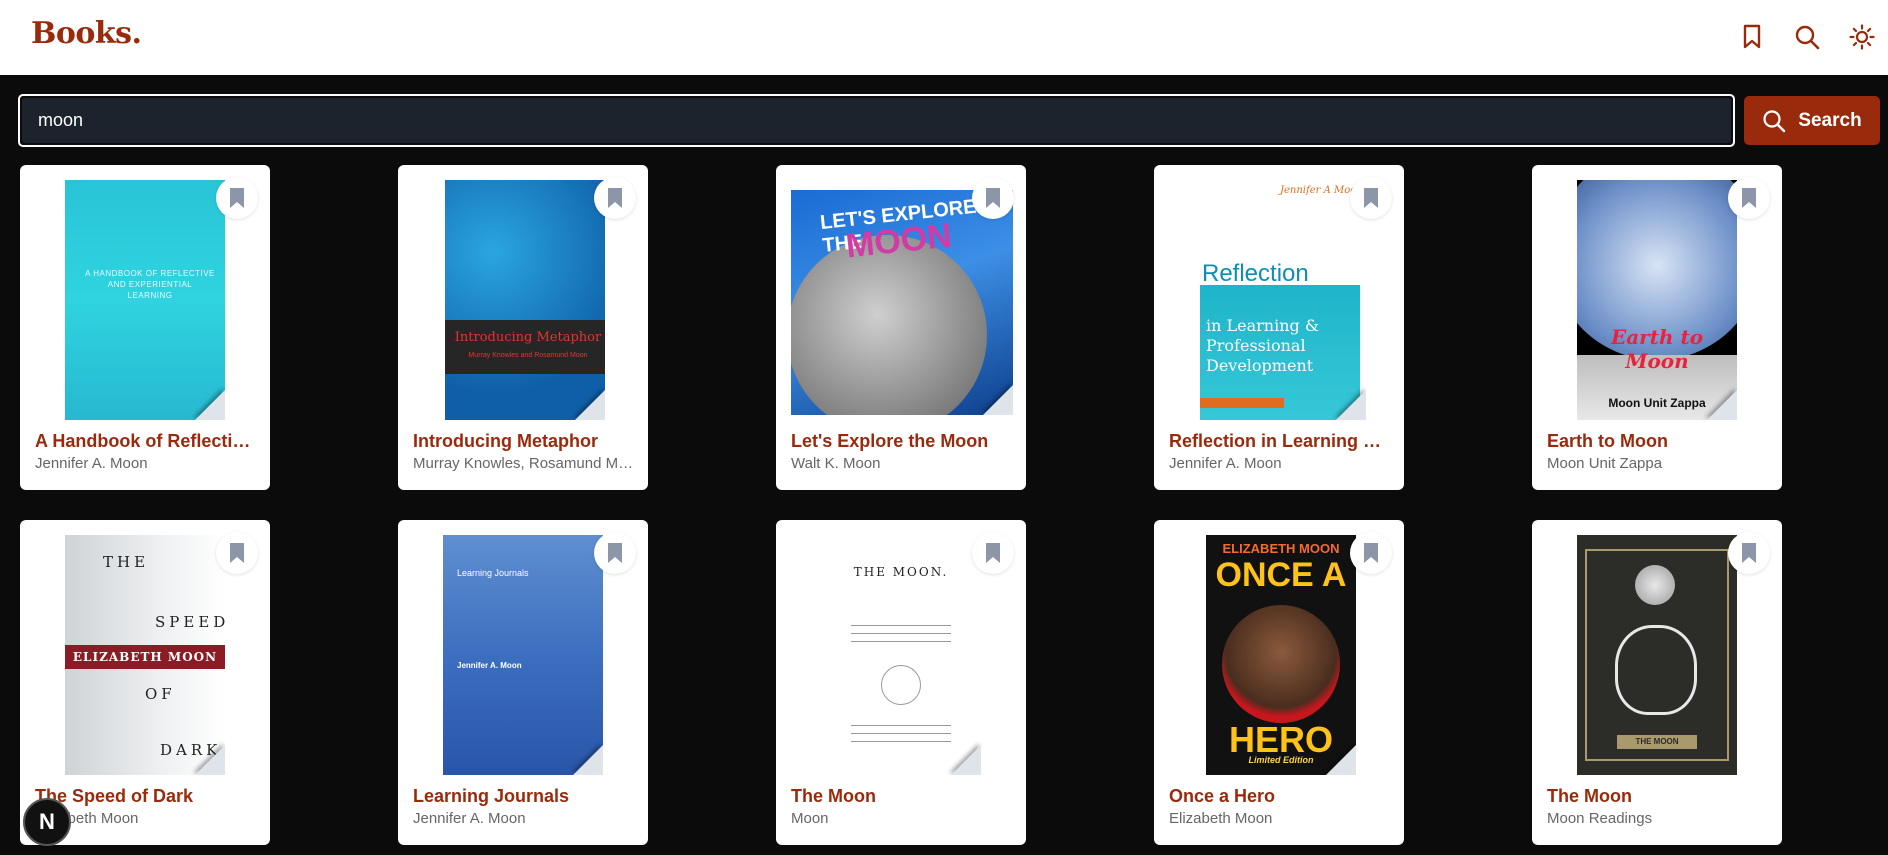 This screenshot has height=855, width=1888. What do you see at coordinates (524, 796) in the screenshot?
I see `book-title: Learning Journals` at bounding box center [524, 796].